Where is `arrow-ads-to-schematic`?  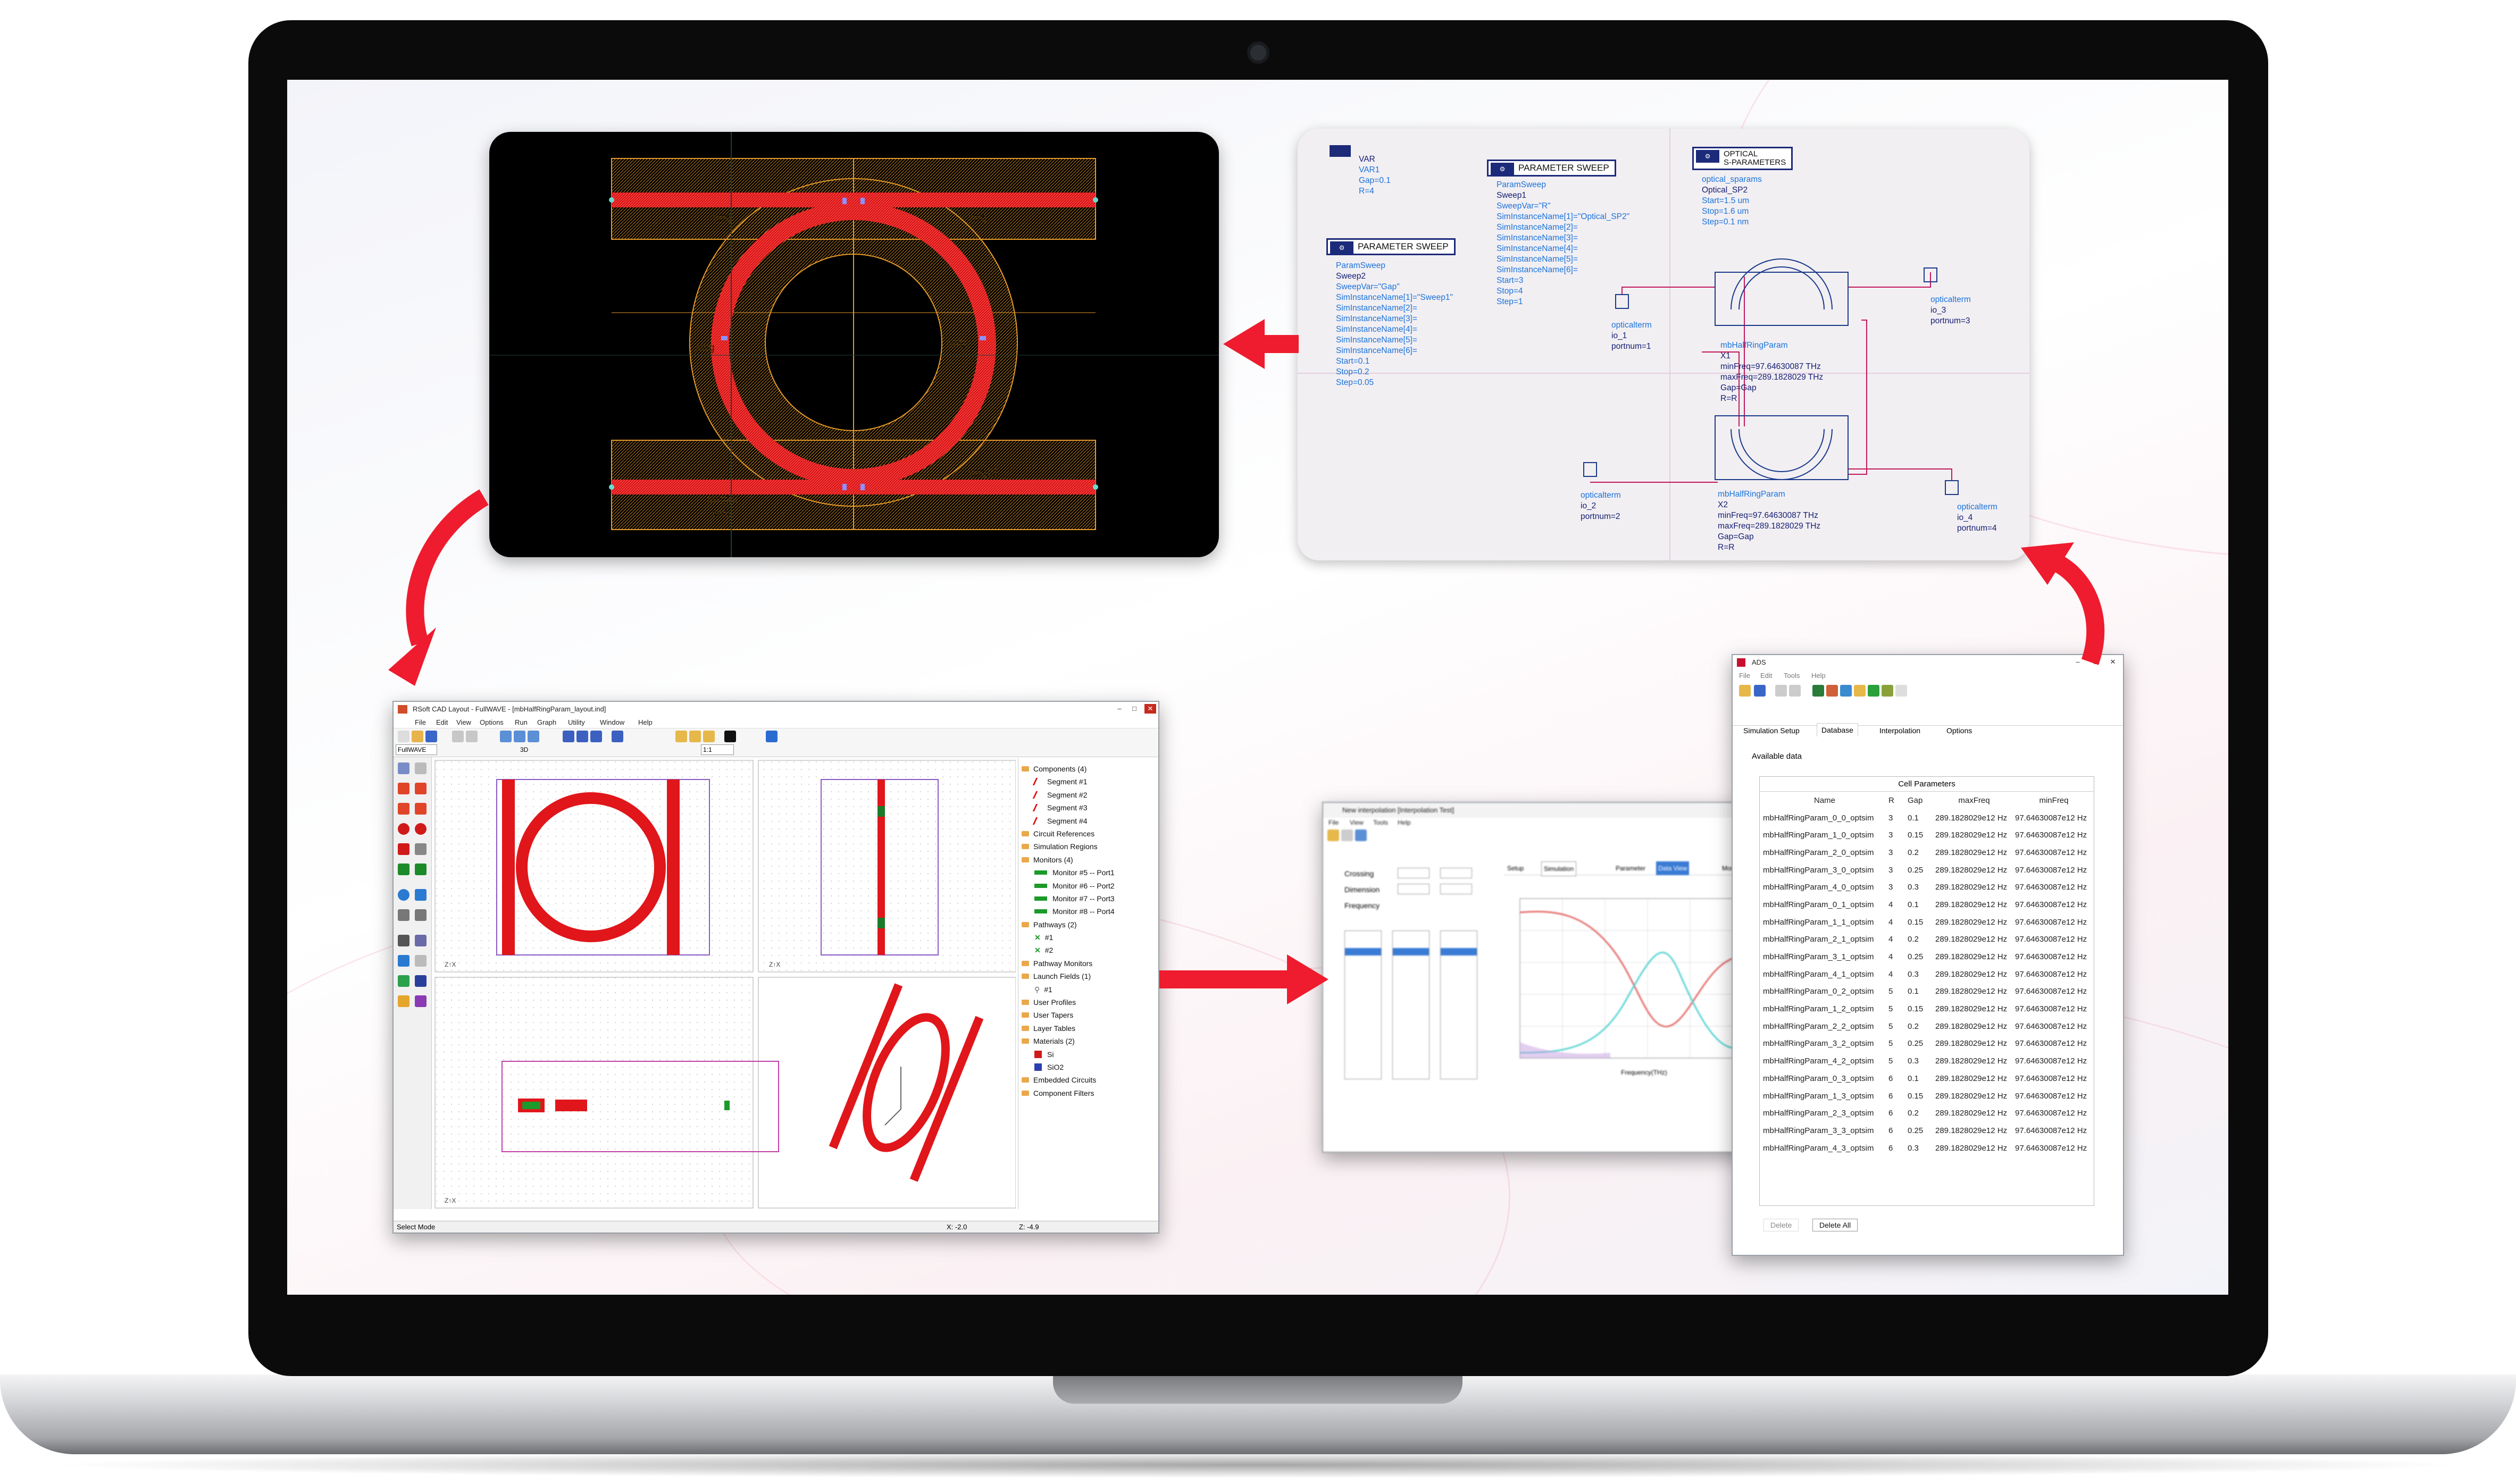
arrow-ads-to-schematic is located at coordinates (2077, 608).